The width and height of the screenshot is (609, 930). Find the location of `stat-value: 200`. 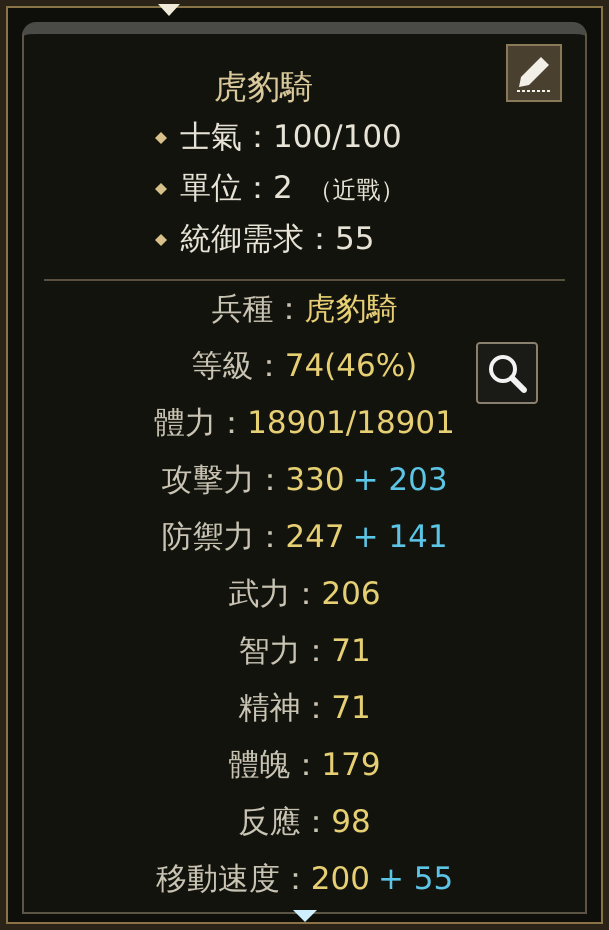

stat-value: 200 is located at coordinates (340, 880).